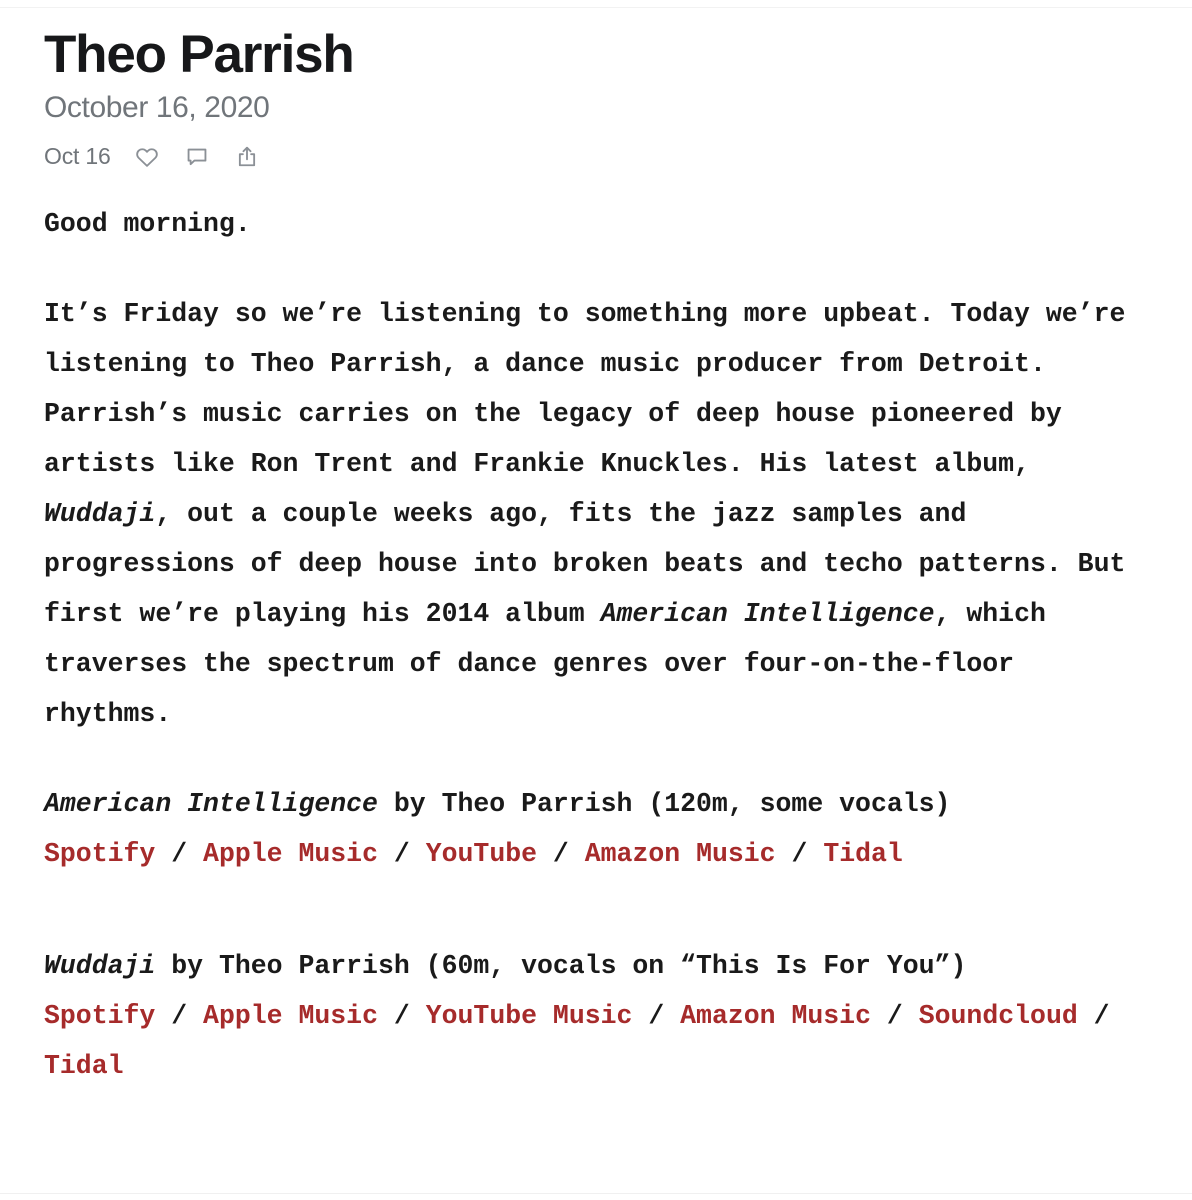 This screenshot has width=1192, height=1200. Describe the element at coordinates (197, 157) in the screenshot. I see `comment-icon` at that location.